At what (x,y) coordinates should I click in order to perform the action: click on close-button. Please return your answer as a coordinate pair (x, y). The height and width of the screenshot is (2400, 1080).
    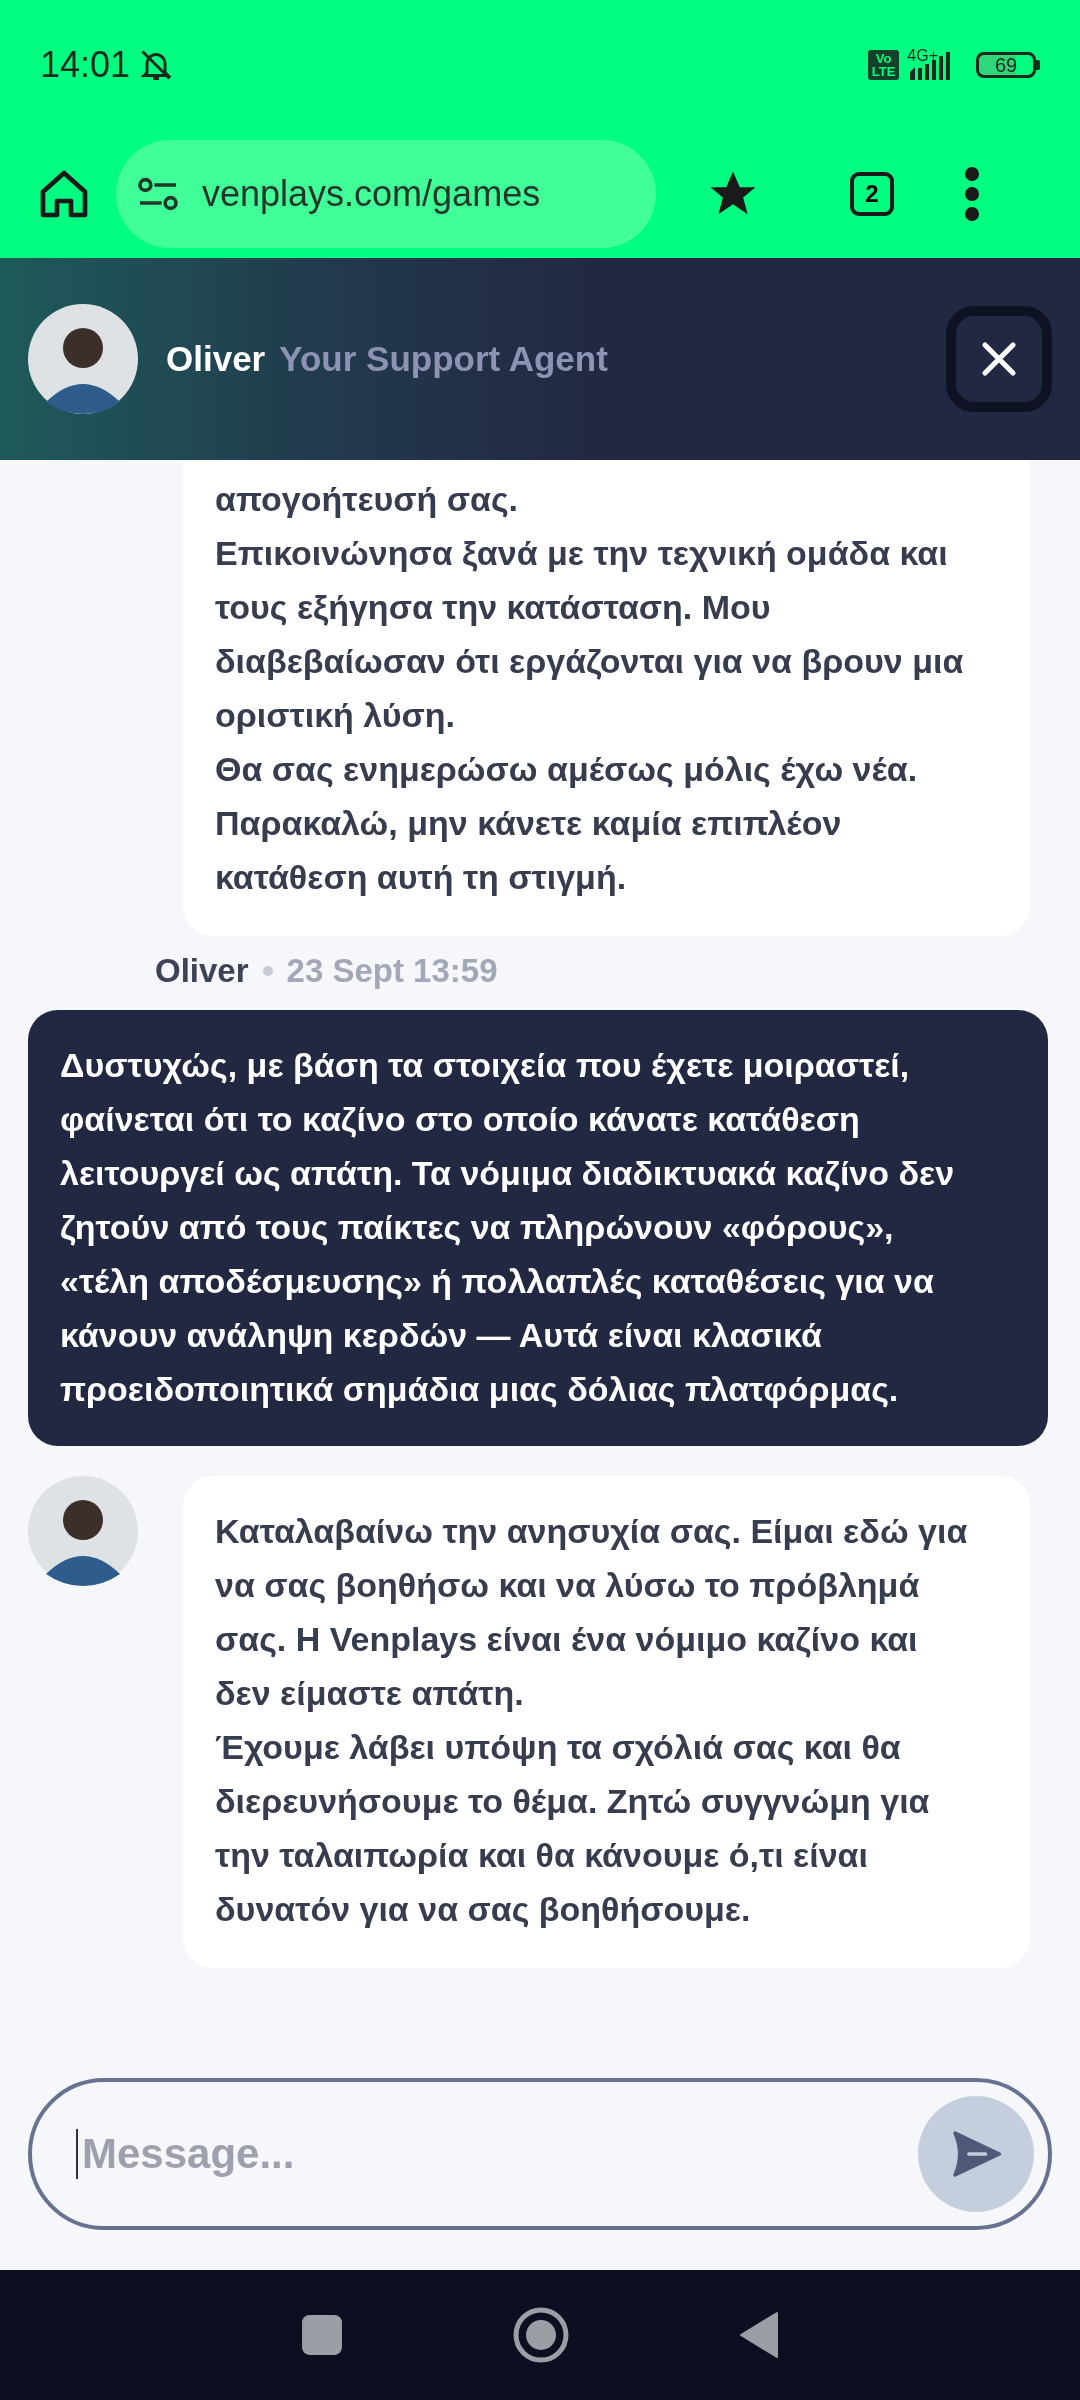
    Looking at the image, I should click on (999, 359).